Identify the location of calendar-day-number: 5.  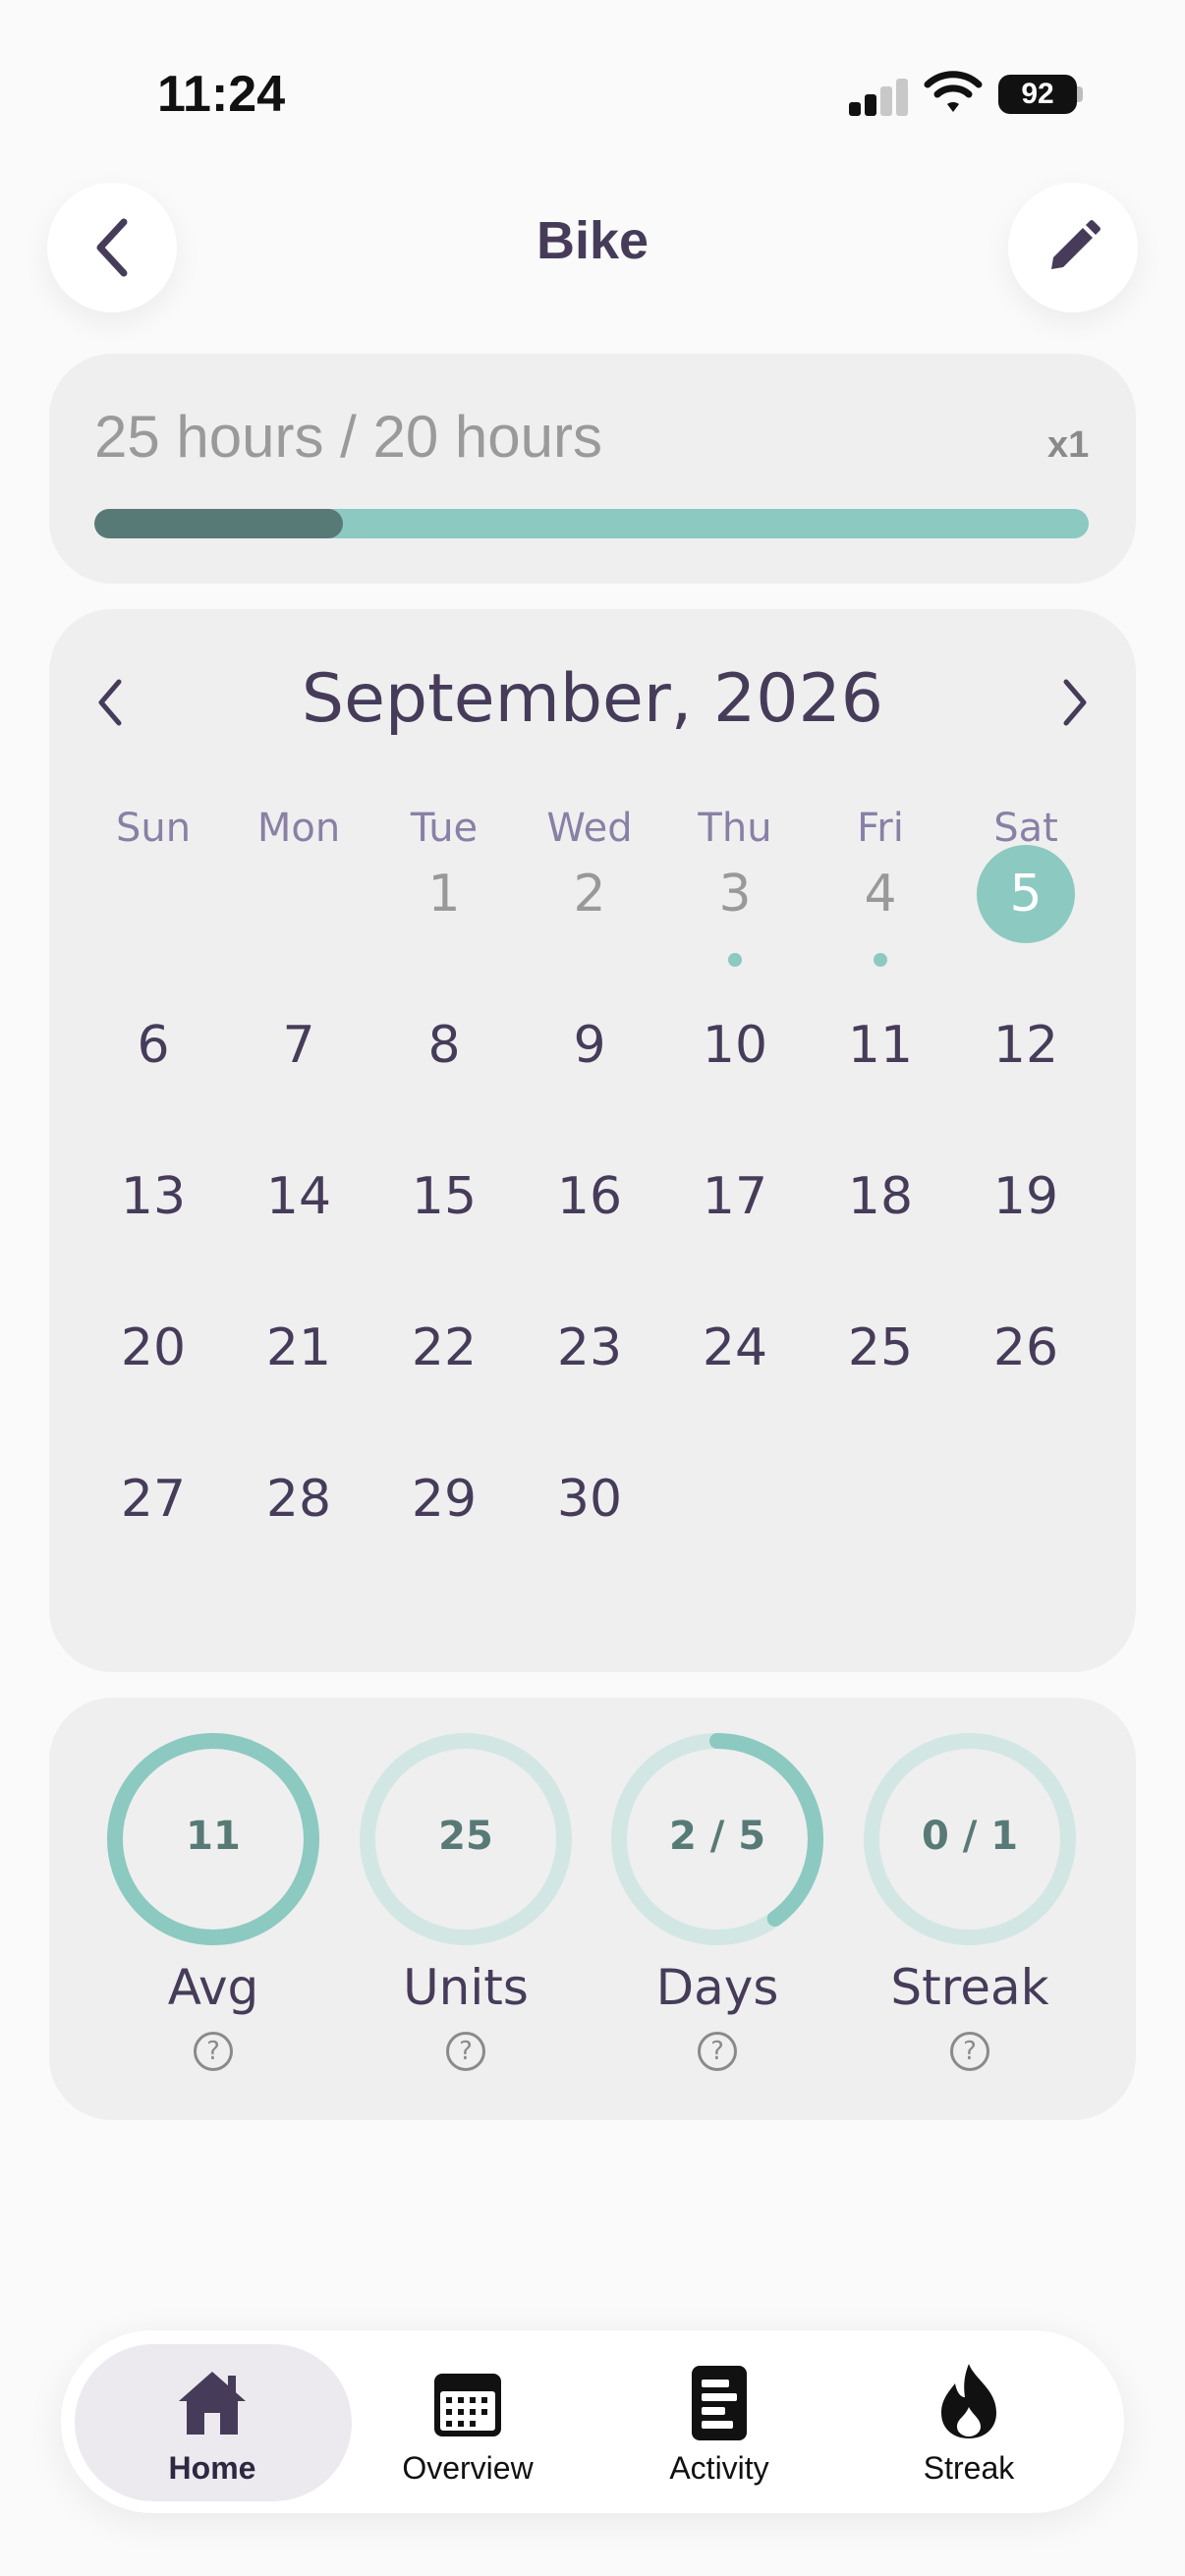
(1026, 894).